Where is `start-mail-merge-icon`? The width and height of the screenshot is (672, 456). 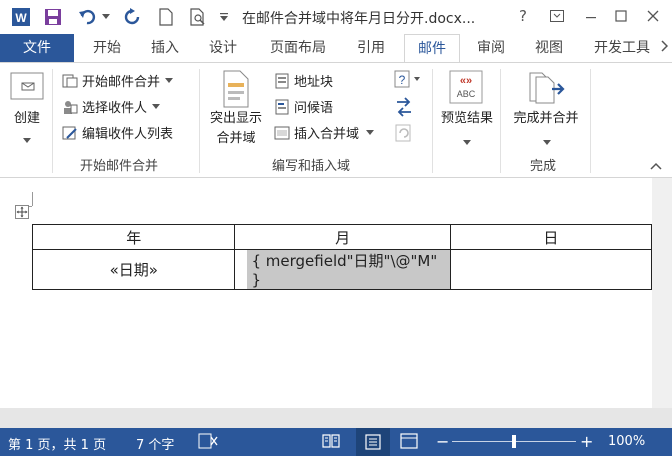 start-mail-merge-icon is located at coordinates (70, 80).